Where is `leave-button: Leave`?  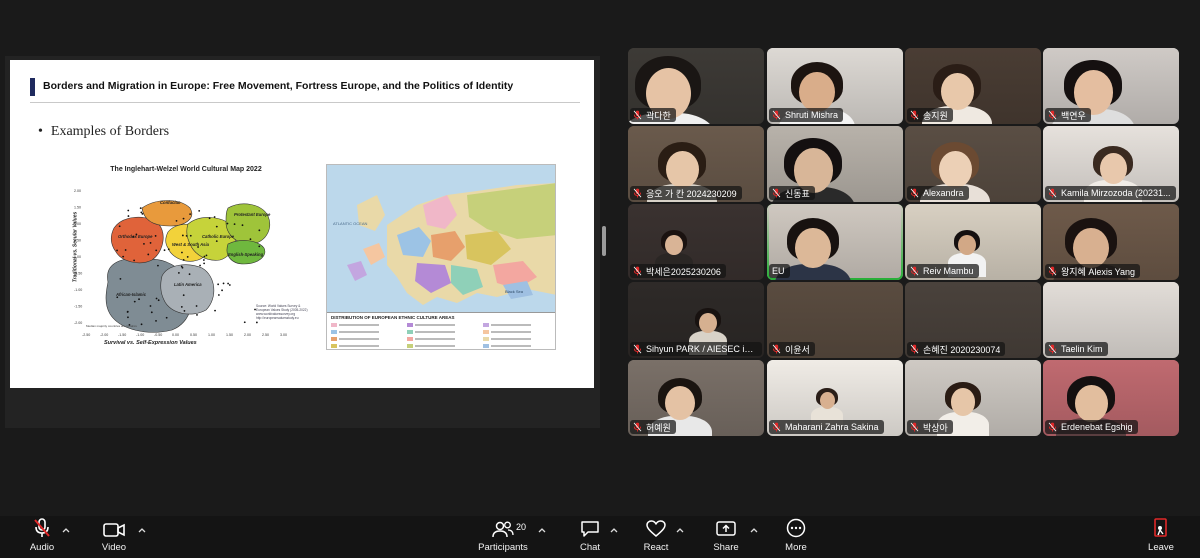 leave-button: Leave is located at coordinates (1161, 537).